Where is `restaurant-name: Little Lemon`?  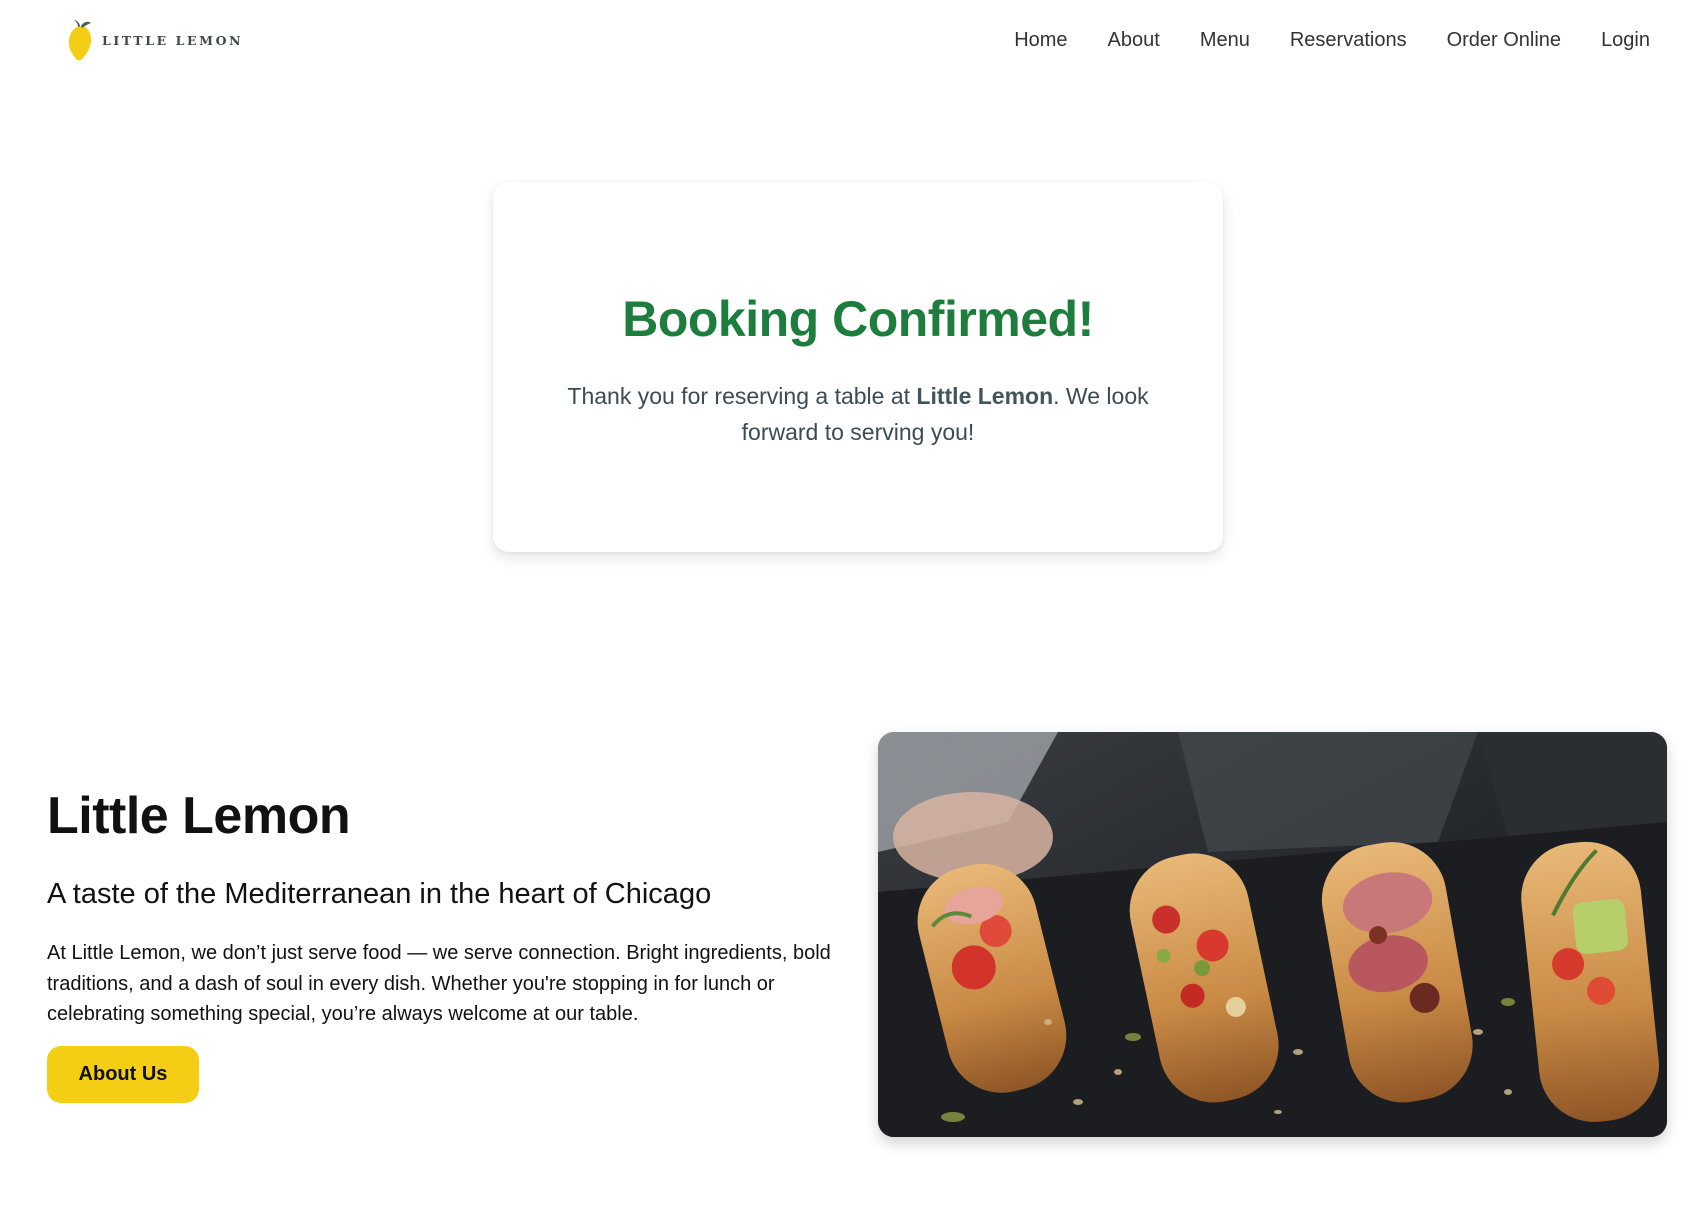
restaurant-name: Little Lemon is located at coordinates (985, 396).